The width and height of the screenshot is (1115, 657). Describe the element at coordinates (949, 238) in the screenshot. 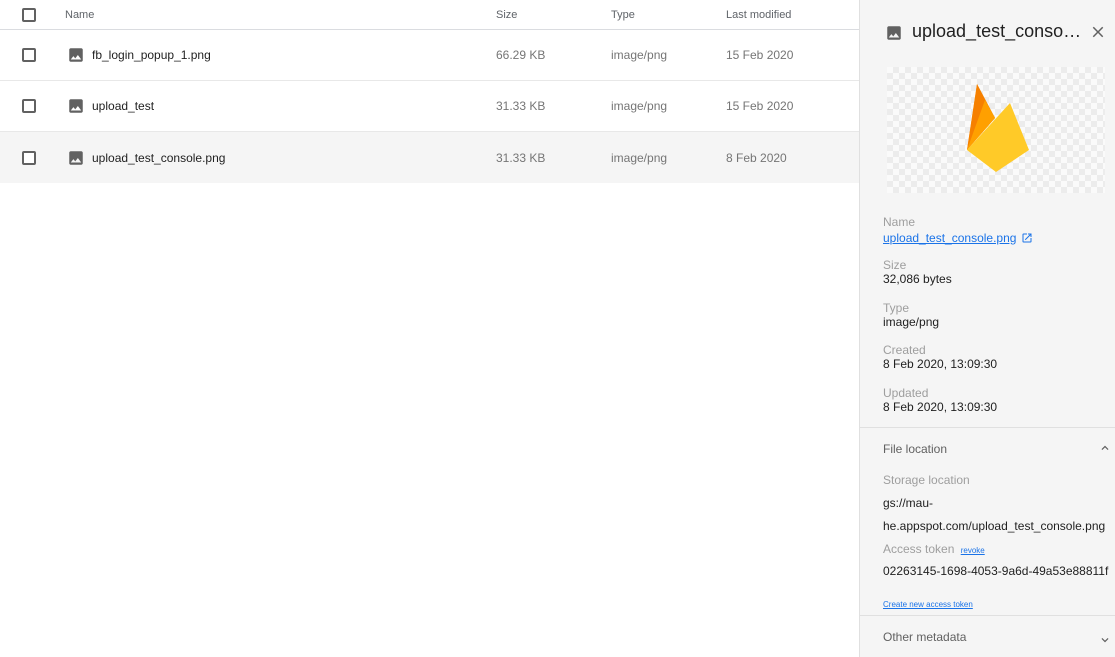

I see `file-name-link-text: upload_test_console.png` at that location.